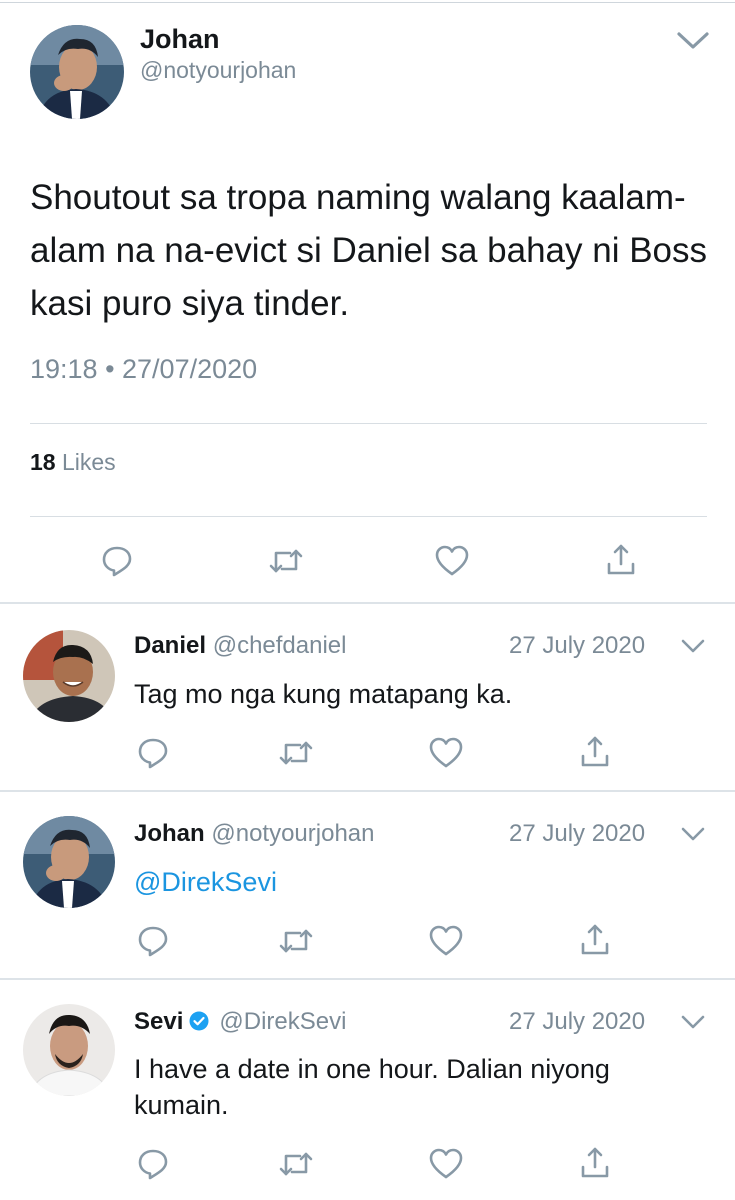 The width and height of the screenshot is (735, 1200). What do you see at coordinates (282, 1021) in the screenshot?
I see `author-handle: @DirekSevi` at bounding box center [282, 1021].